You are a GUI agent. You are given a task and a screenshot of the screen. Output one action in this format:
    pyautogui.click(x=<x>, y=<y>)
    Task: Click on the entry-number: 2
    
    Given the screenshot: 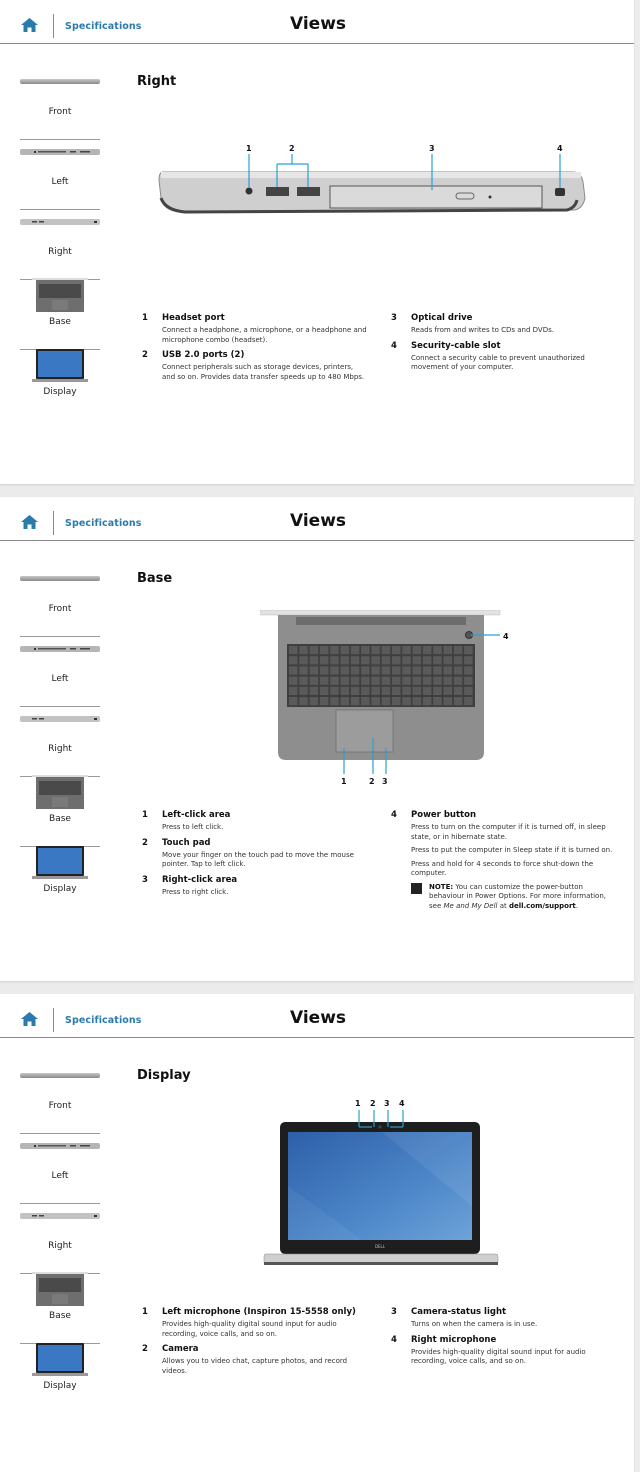 What is the action you would take?
    pyautogui.click(x=145, y=1349)
    